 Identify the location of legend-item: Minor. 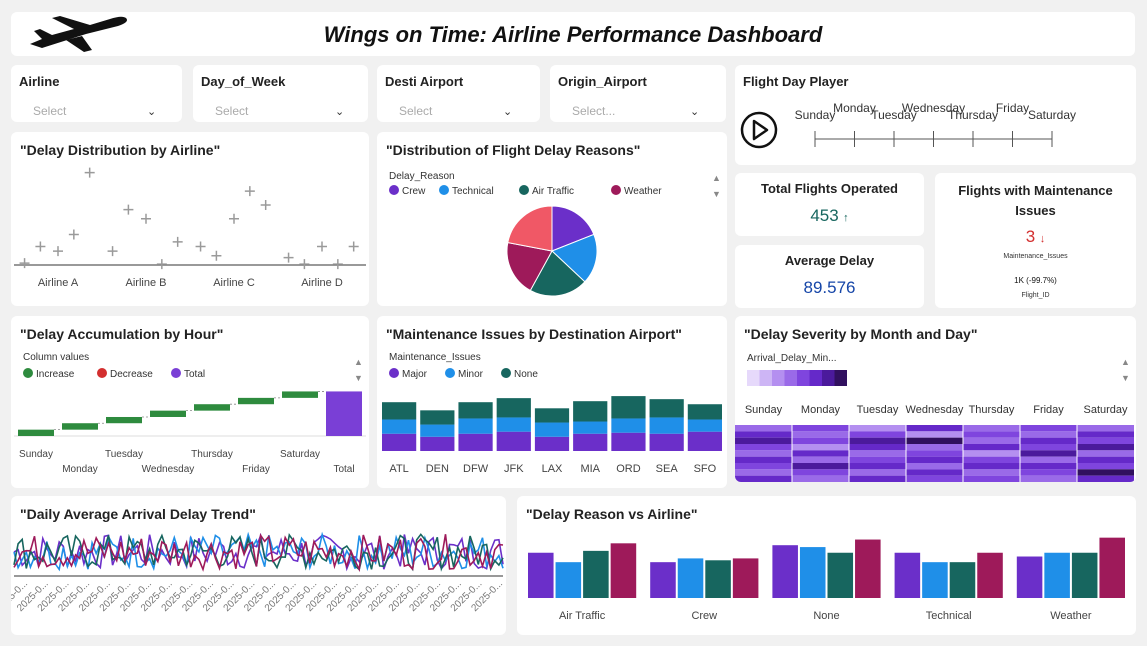
(464, 374).